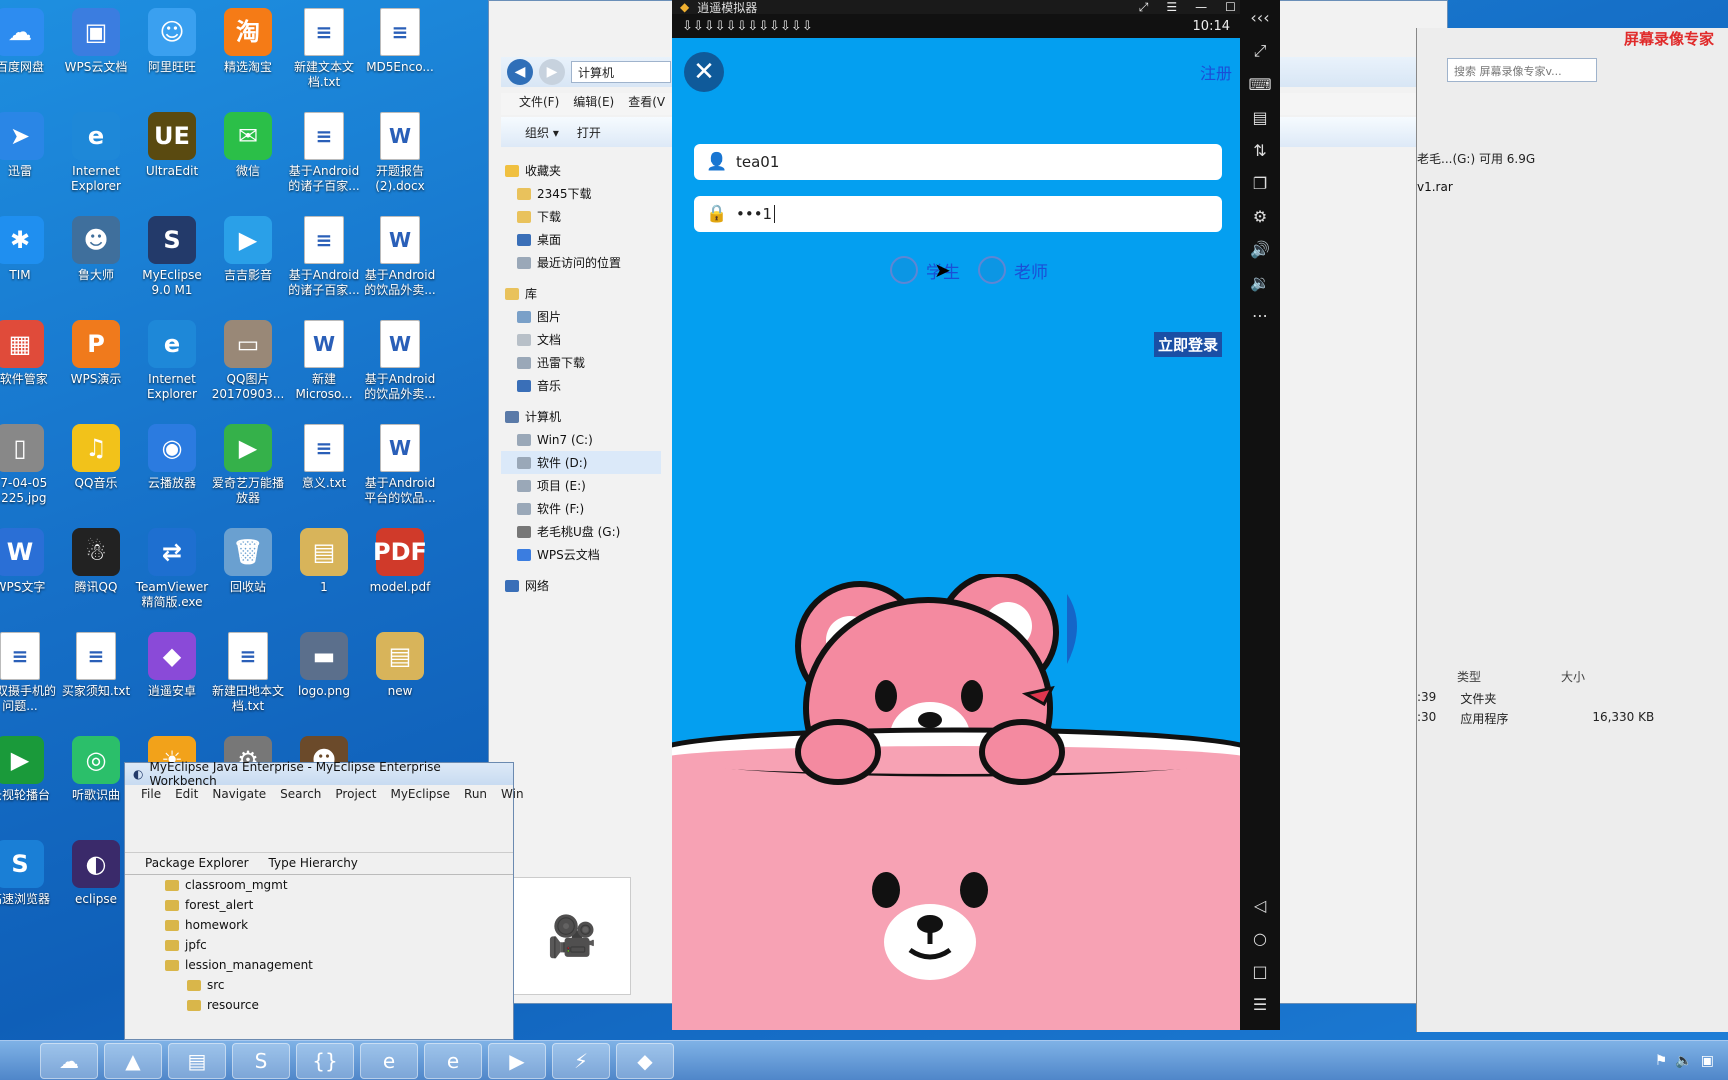 This screenshot has height=1080, width=1728. What do you see at coordinates (1260, 282) in the screenshot?
I see `volume-down-icon: 🔉` at bounding box center [1260, 282].